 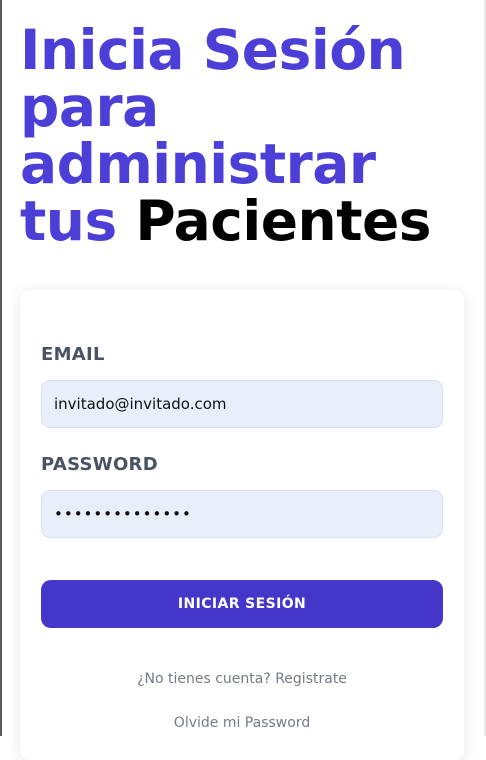 What do you see at coordinates (242, 723) in the screenshot?
I see `forgot-password-link: Olvide mi Password` at bounding box center [242, 723].